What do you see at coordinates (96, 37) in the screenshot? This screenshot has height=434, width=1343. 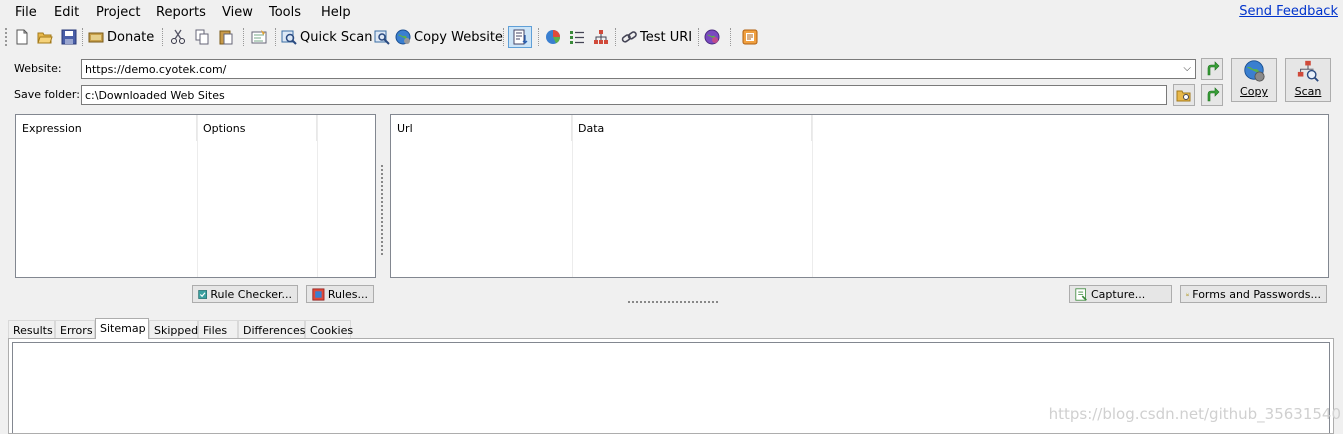 I see `donate-icon` at bounding box center [96, 37].